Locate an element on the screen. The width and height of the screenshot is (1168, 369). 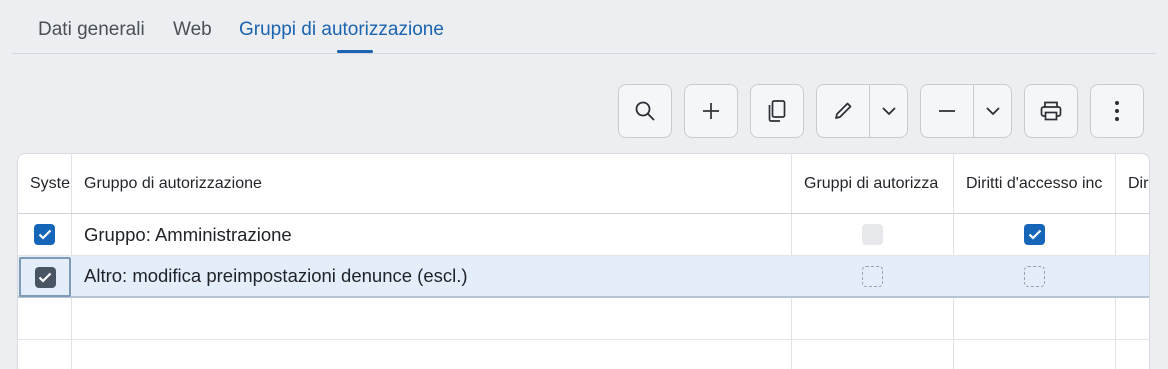
copy-button is located at coordinates (777, 111).